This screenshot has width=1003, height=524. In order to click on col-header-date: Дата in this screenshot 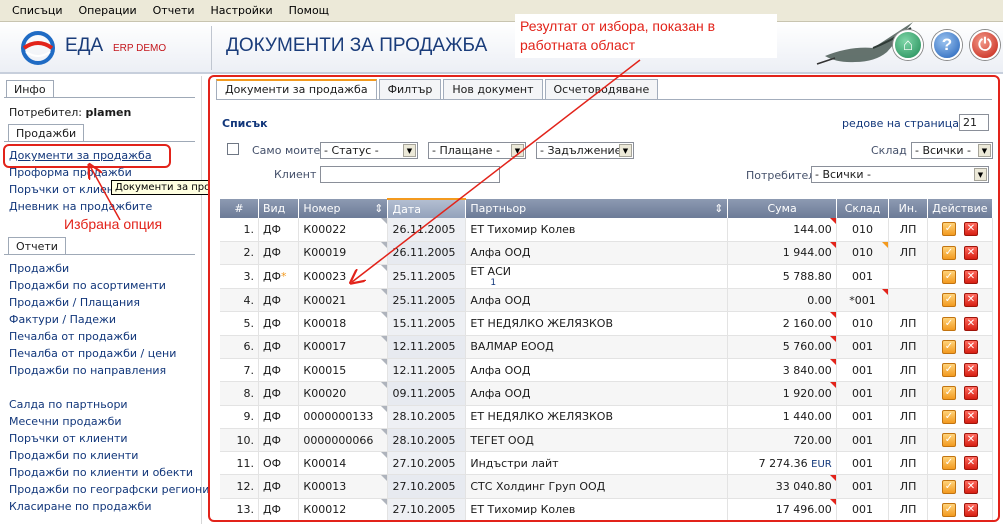, I will do `click(427, 208)`.